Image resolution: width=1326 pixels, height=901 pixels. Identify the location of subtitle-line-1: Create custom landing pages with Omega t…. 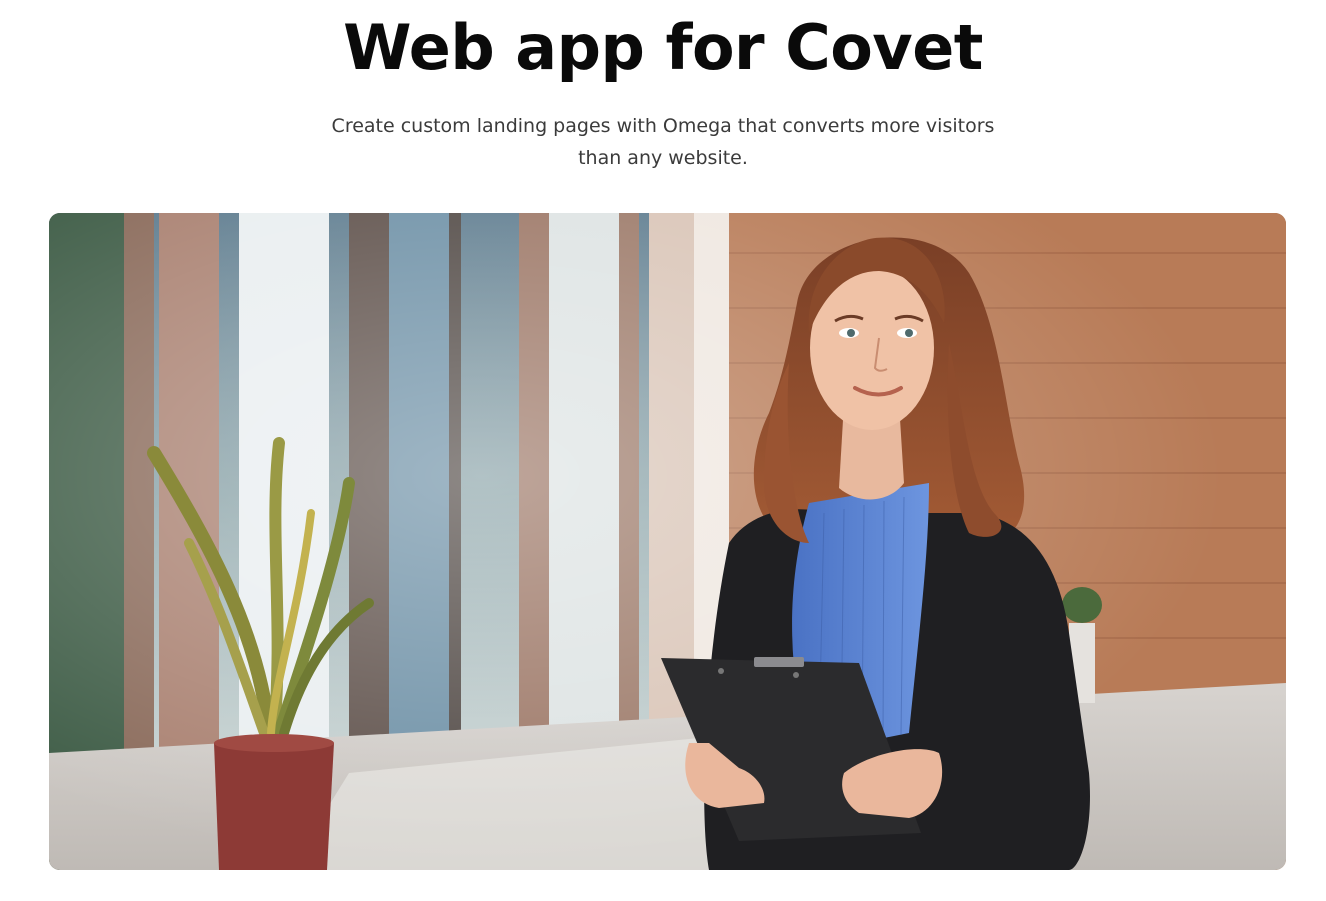
(663, 126).